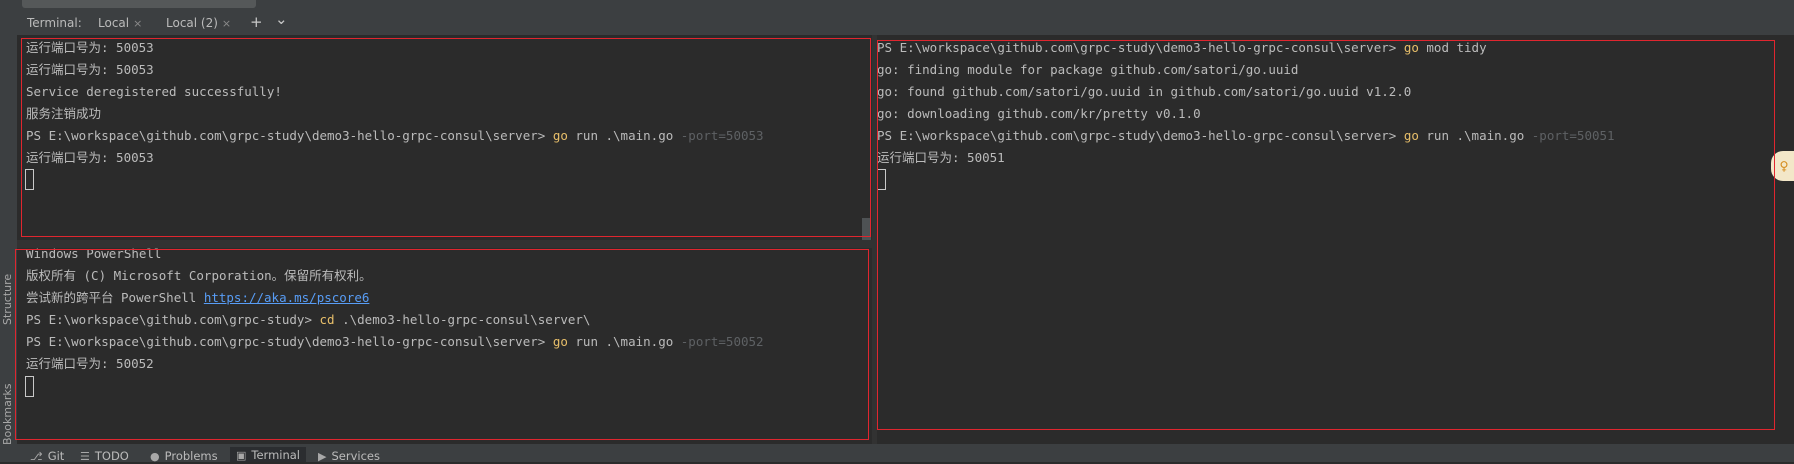  What do you see at coordinates (114, 23) in the screenshot?
I see `tab-label: Local` at bounding box center [114, 23].